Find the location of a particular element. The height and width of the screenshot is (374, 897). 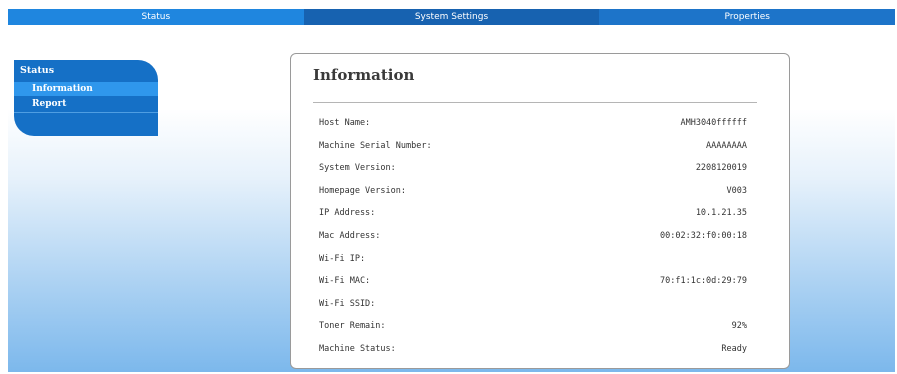

row-label: Host Name: is located at coordinates (345, 123).